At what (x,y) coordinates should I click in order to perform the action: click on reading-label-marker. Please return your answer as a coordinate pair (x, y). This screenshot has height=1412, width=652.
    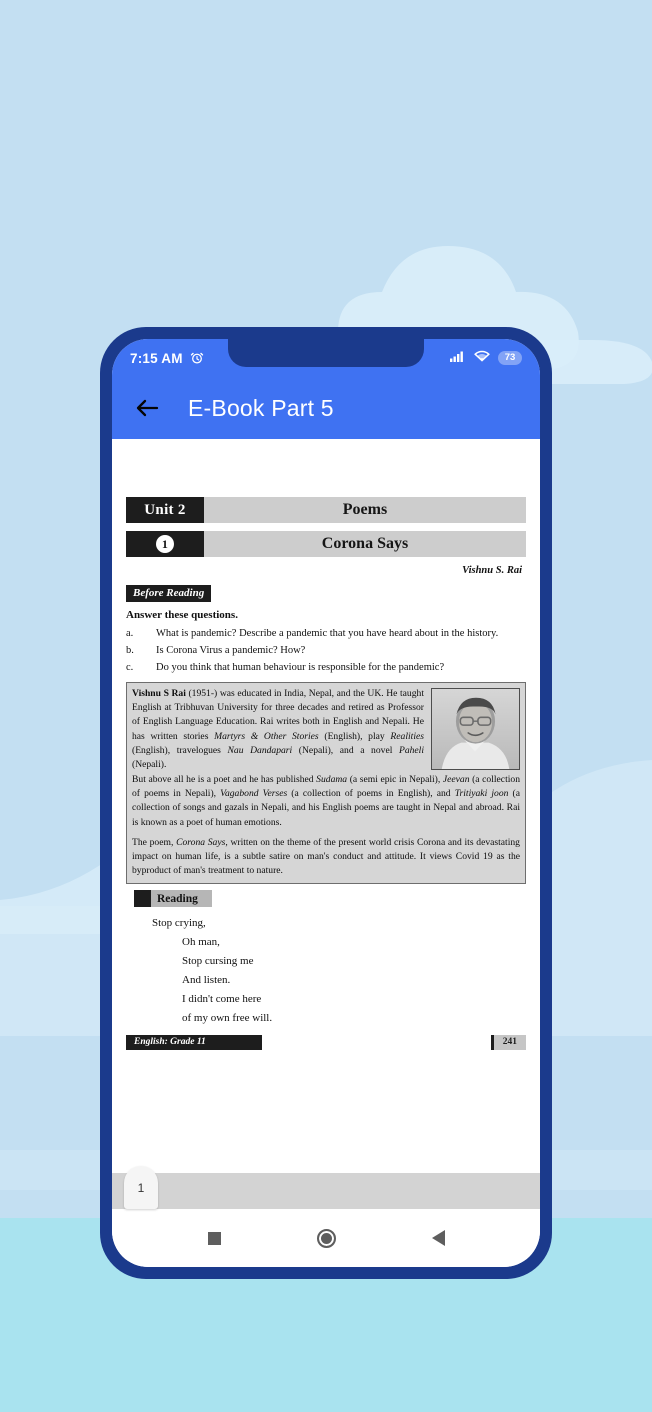
    Looking at the image, I should click on (142, 899).